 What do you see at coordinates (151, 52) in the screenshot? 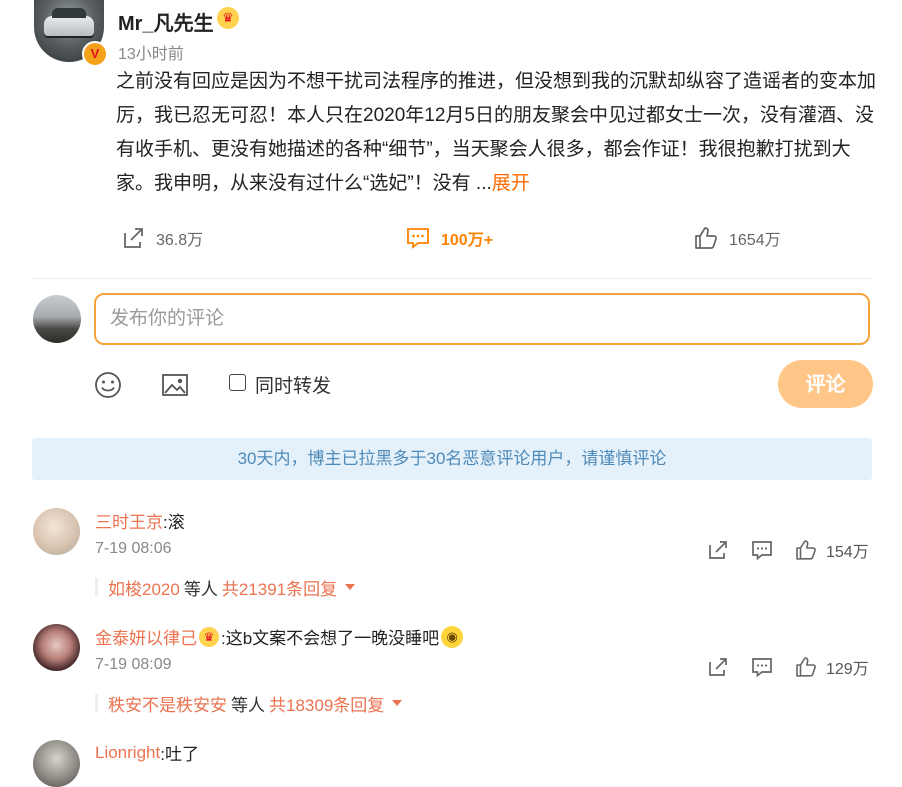
I see `post-time: 13小时前` at bounding box center [151, 52].